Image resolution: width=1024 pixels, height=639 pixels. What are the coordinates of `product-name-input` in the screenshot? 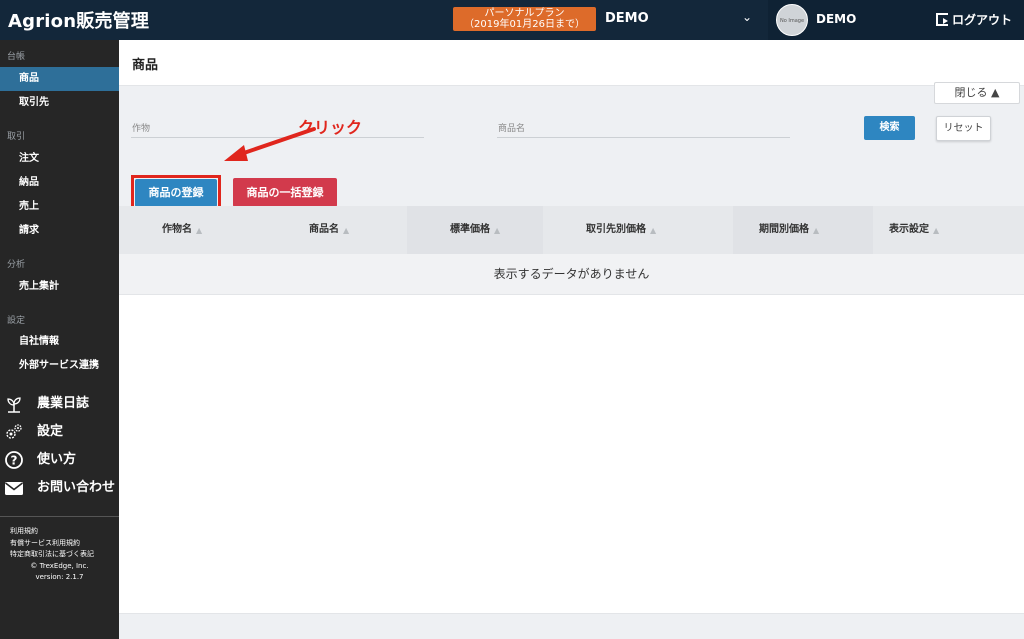 It's located at (643, 137).